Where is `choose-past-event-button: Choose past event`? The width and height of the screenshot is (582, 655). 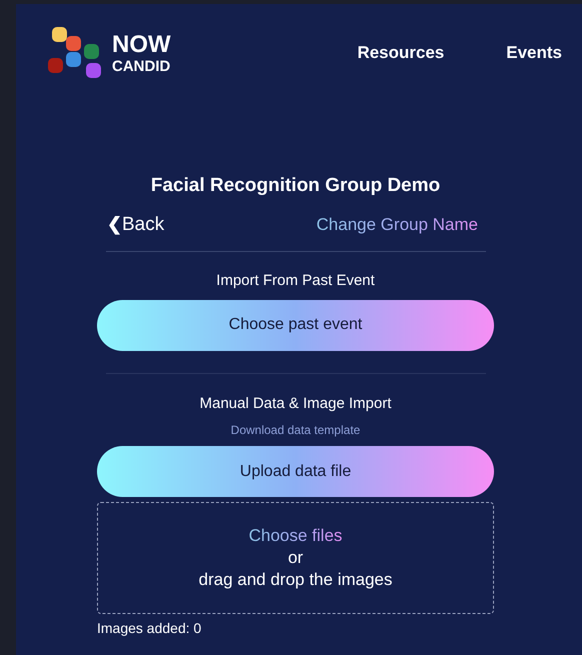 choose-past-event-button: Choose past event is located at coordinates (295, 325).